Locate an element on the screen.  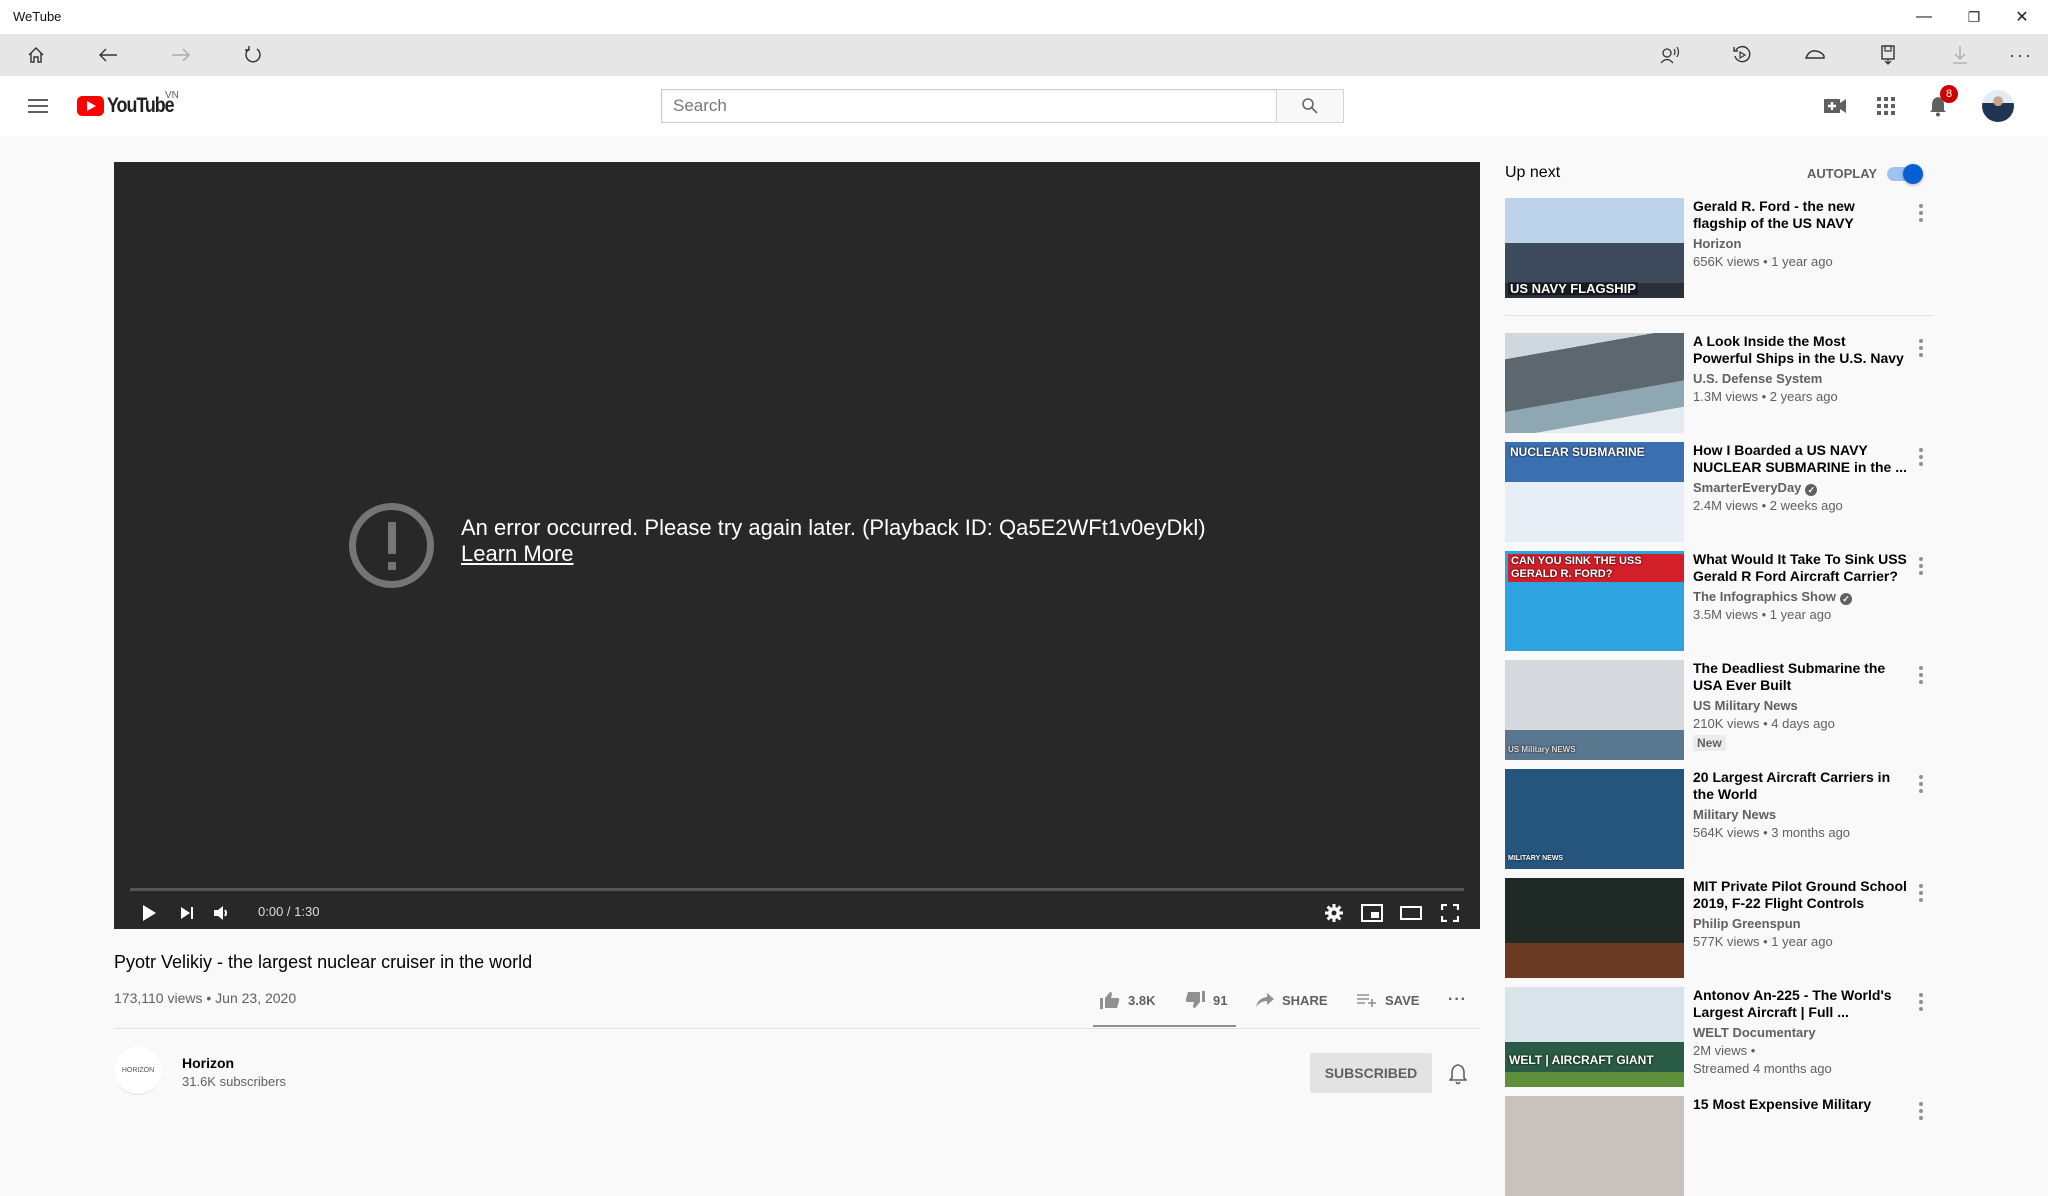
create-video-button is located at coordinates (1835, 106).